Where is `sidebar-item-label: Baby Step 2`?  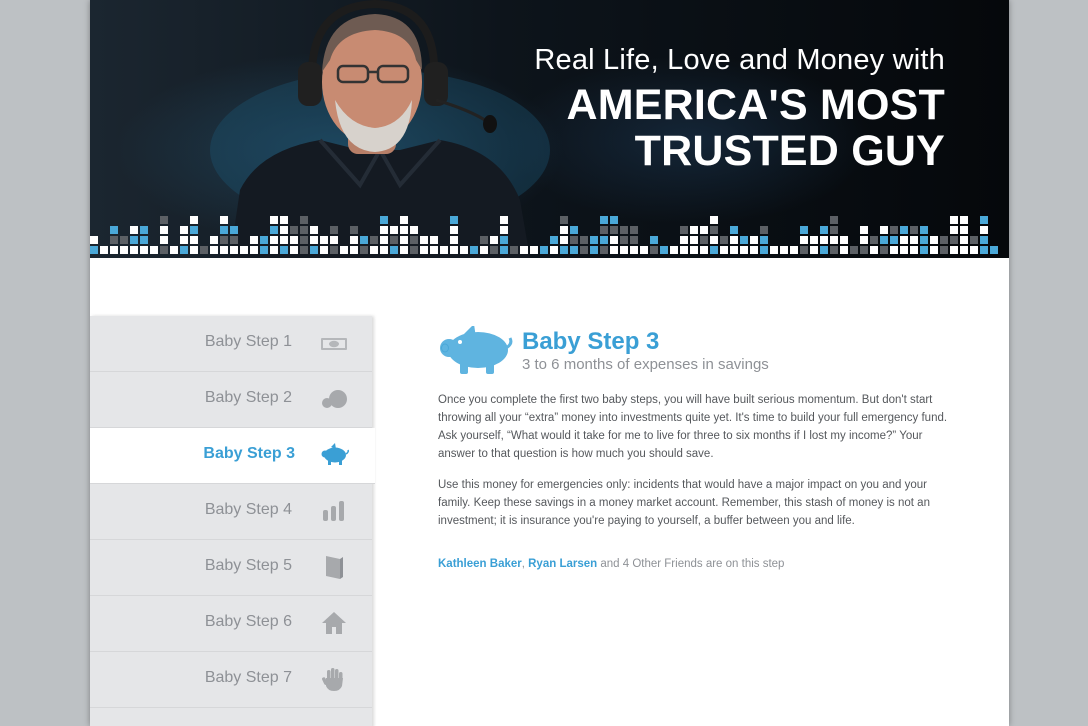
sidebar-item-label: Baby Step 2 is located at coordinates (248, 397).